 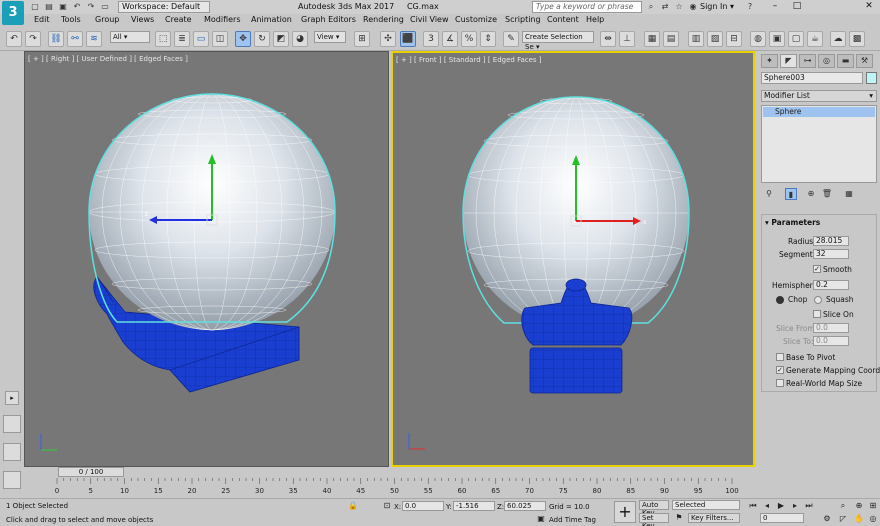 What do you see at coordinates (873, 519) in the screenshot?
I see `orbit-icon: ◎` at bounding box center [873, 519].